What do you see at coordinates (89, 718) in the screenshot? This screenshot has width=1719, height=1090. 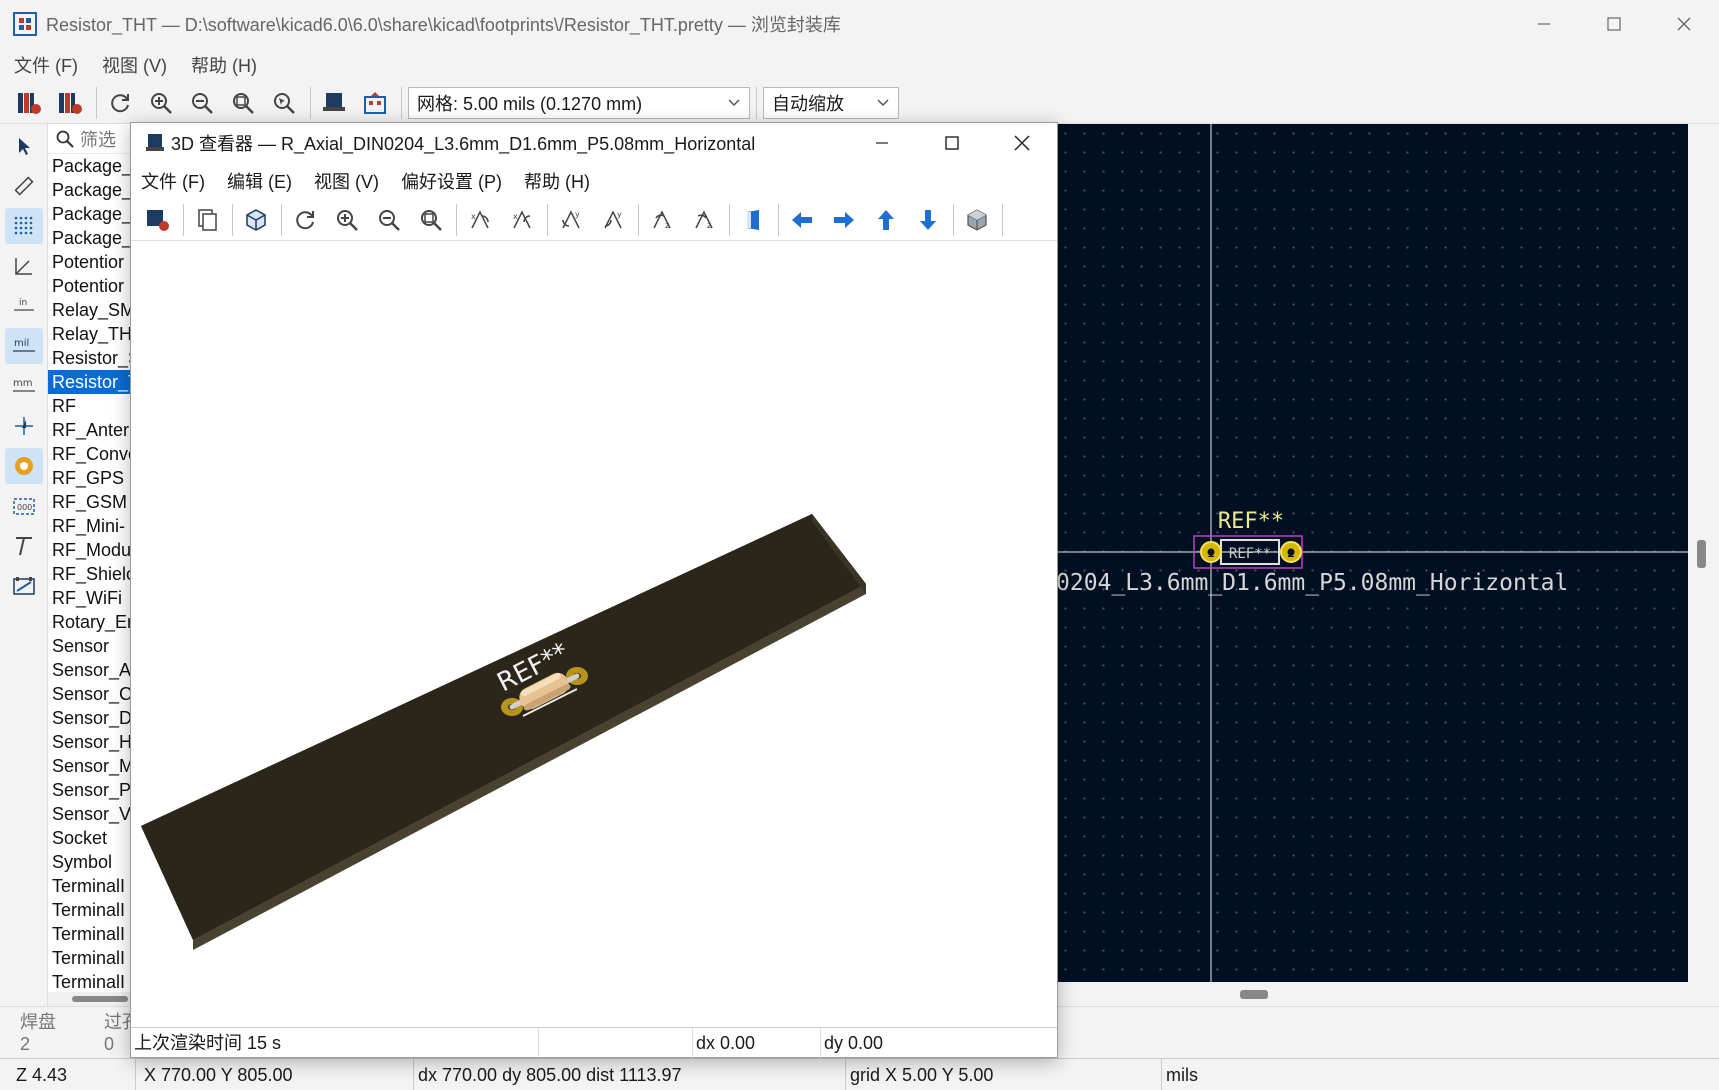 I see `library-list-item: Sensor_D` at bounding box center [89, 718].